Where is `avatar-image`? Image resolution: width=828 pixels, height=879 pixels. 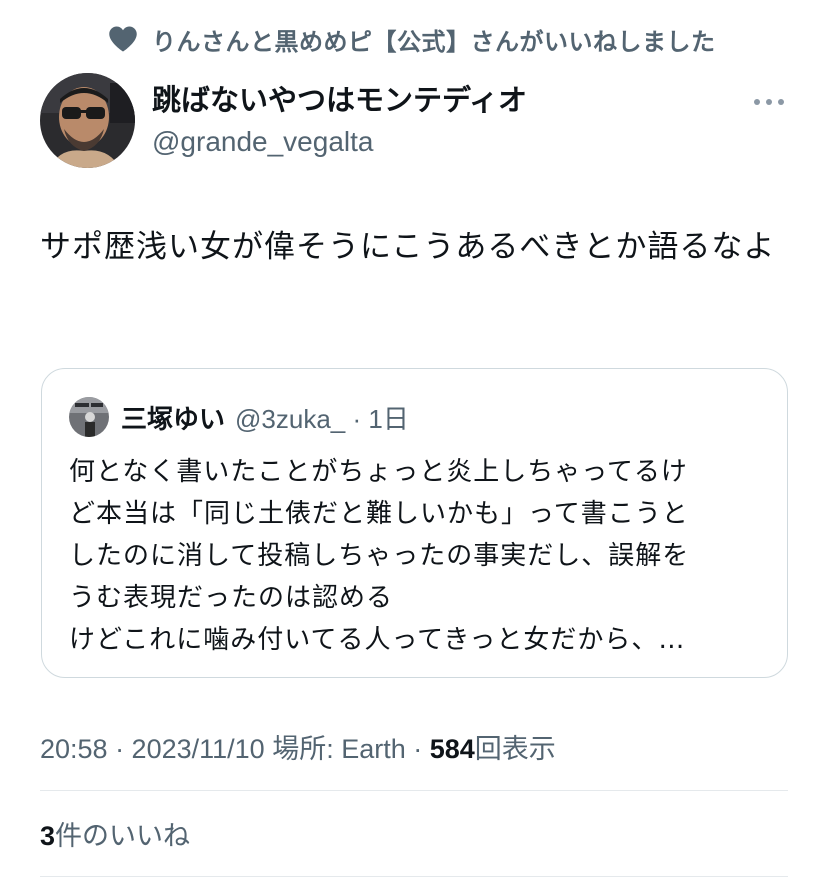 avatar-image is located at coordinates (87, 120).